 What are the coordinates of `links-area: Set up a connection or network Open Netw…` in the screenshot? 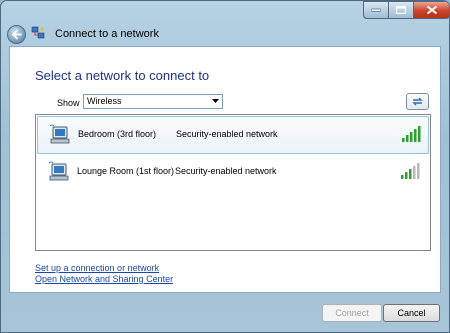 It's located at (104, 274).